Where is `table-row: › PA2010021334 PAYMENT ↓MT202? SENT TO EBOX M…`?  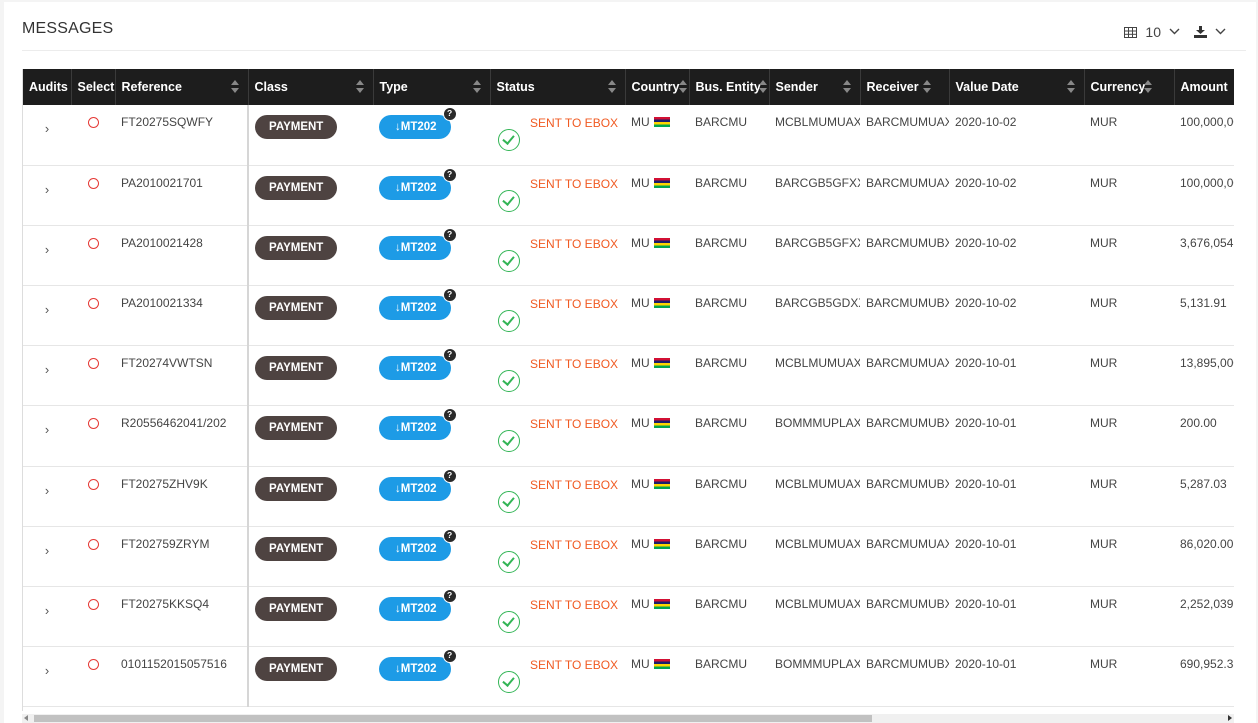 table-row: › PA2010021334 PAYMENT ↓MT202? SENT TO EBOX M… is located at coordinates (628, 316).